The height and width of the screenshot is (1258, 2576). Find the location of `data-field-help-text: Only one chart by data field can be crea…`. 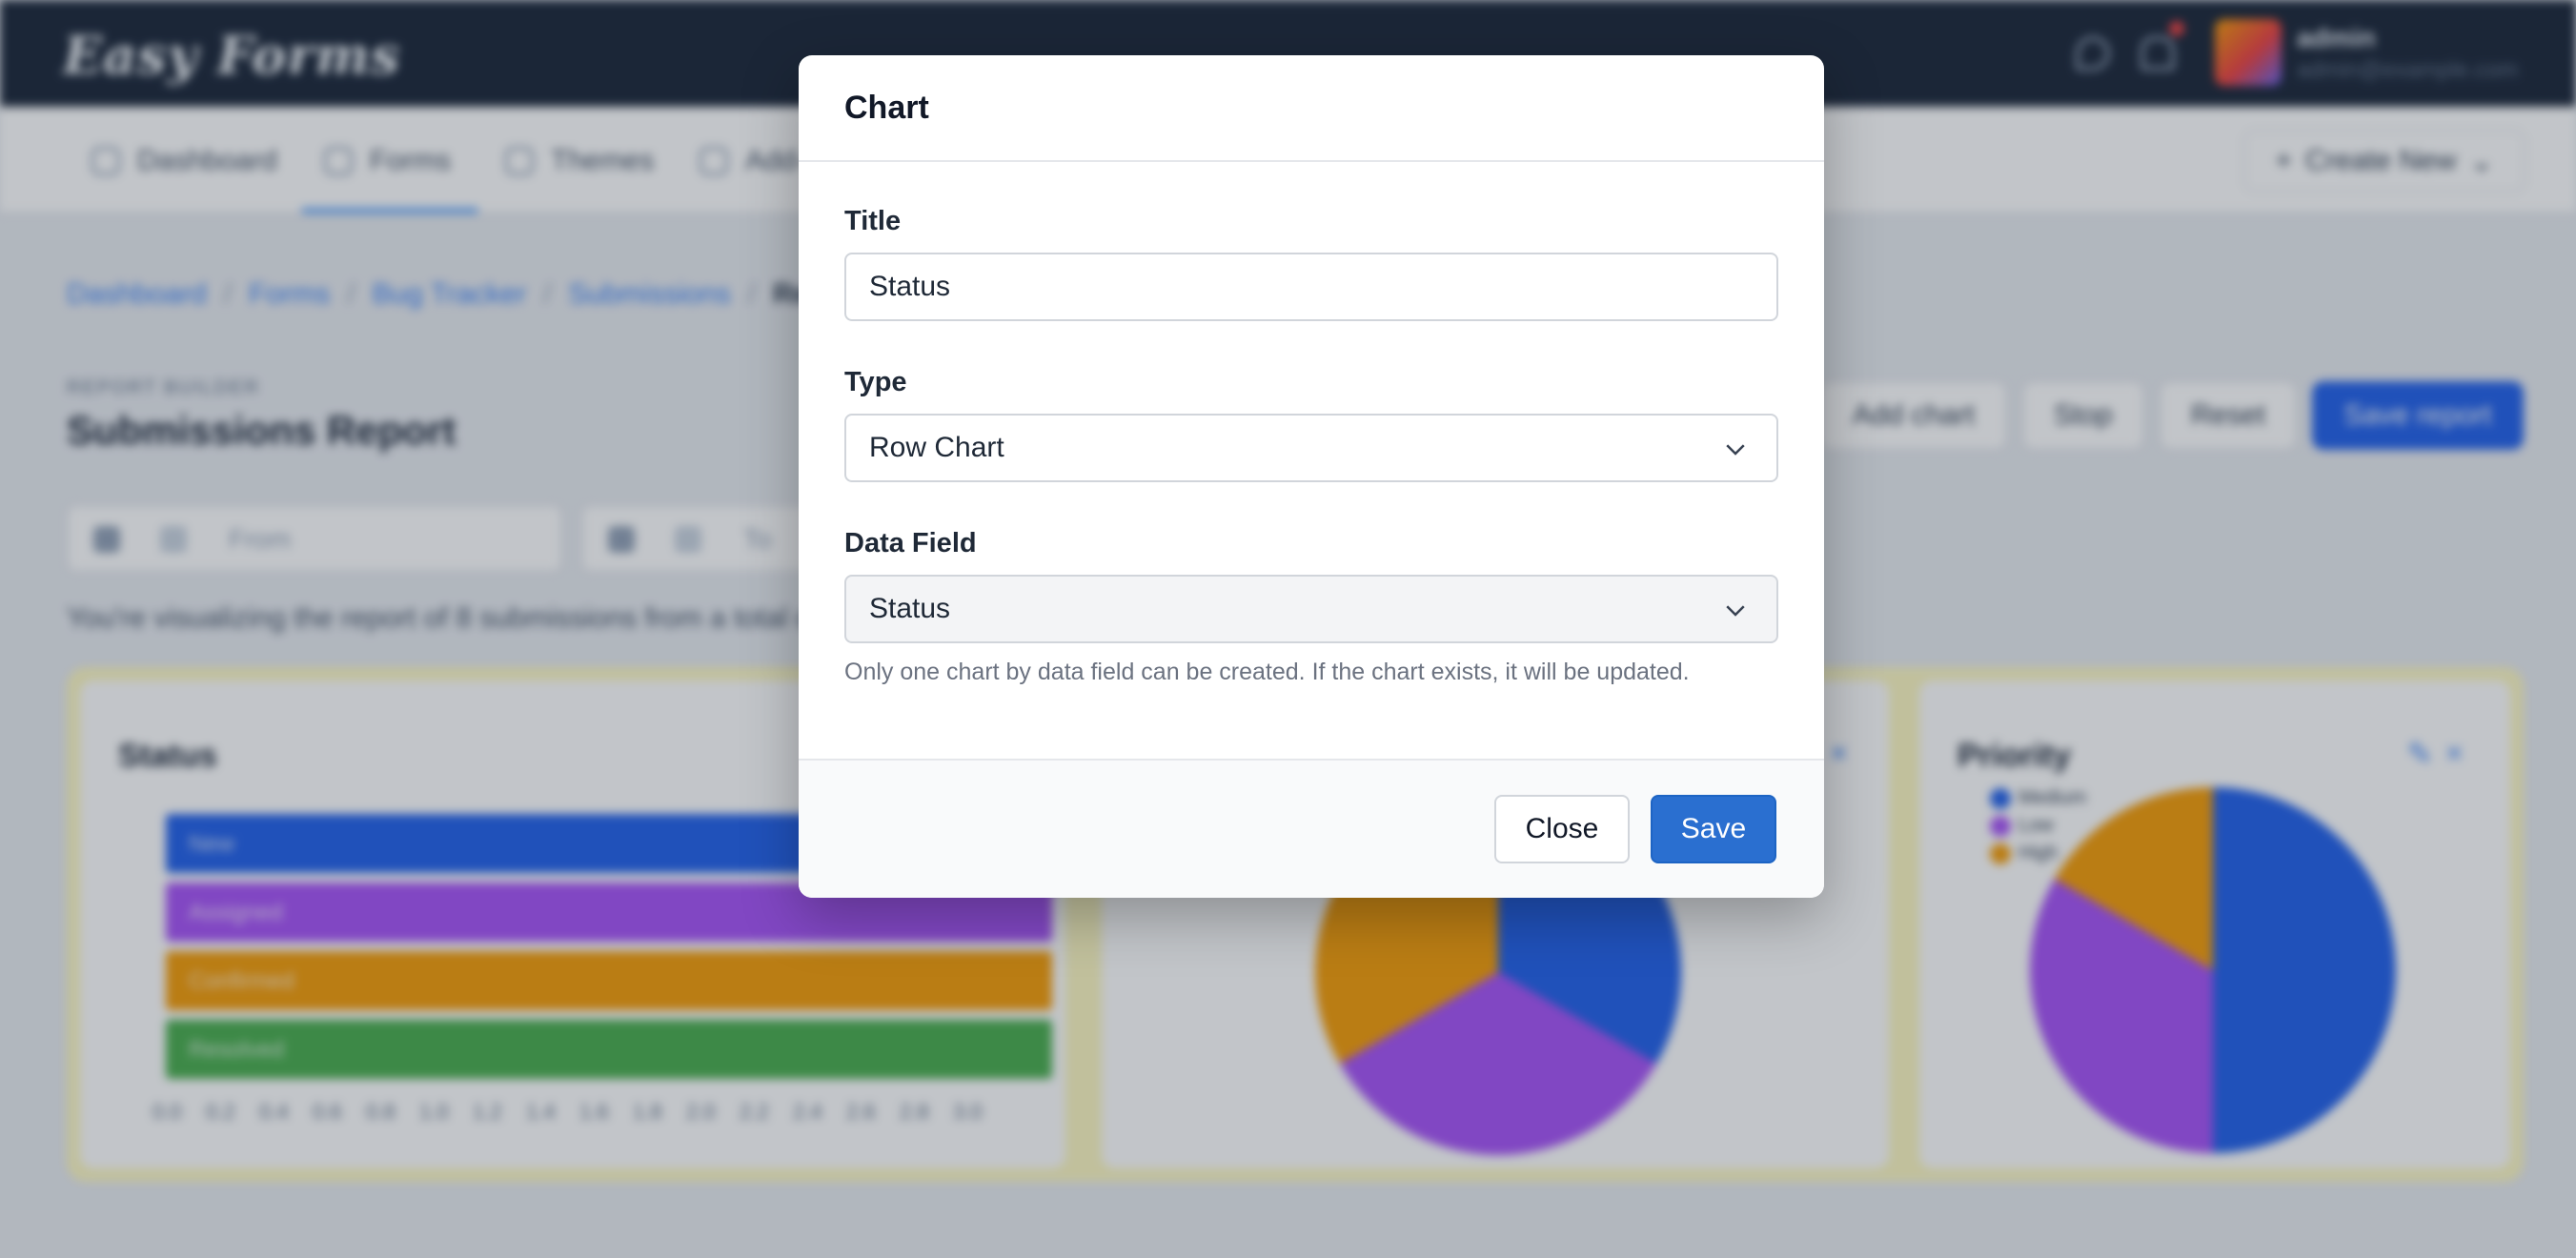

data-field-help-text: Only one chart by data field can be crea… is located at coordinates (1267, 672).